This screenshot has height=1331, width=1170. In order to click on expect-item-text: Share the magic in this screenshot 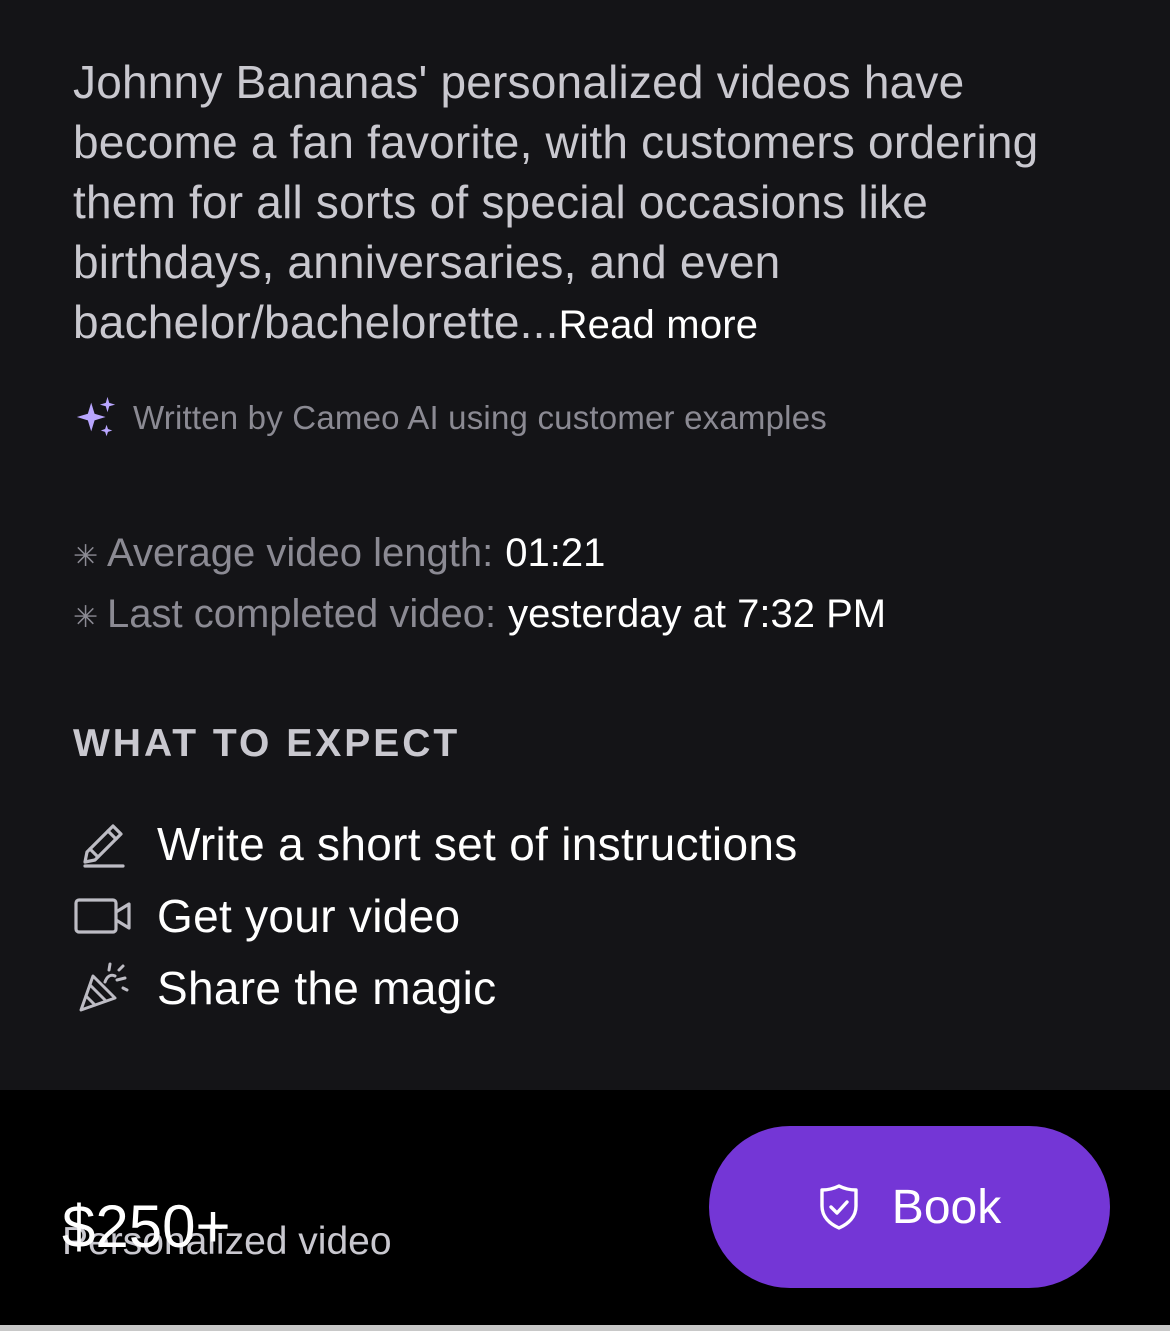, I will do `click(327, 988)`.